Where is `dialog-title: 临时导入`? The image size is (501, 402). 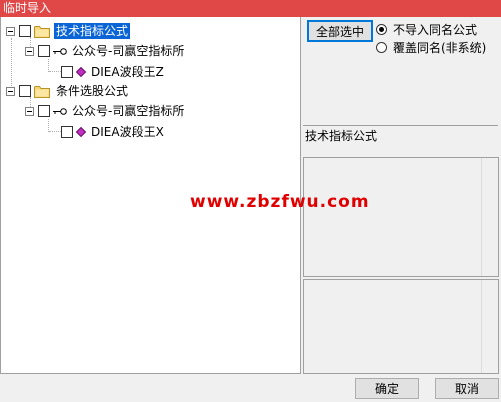
dialog-title: 临时导入 is located at coordinates (250, 8).